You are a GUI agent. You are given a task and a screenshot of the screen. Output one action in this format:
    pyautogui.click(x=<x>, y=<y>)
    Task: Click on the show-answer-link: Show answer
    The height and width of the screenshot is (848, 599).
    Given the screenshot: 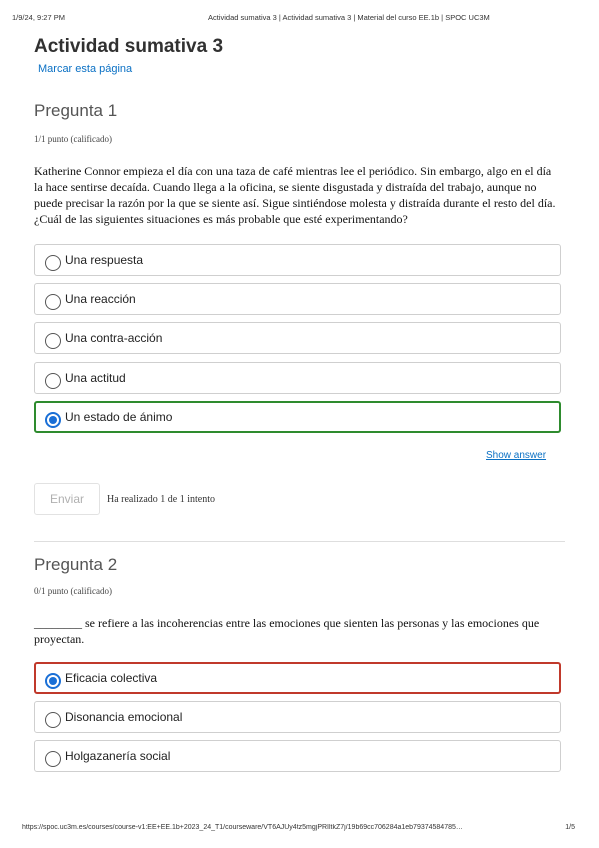 What is the action you would take?
    pyautogui.click(x=516, y=455)
    